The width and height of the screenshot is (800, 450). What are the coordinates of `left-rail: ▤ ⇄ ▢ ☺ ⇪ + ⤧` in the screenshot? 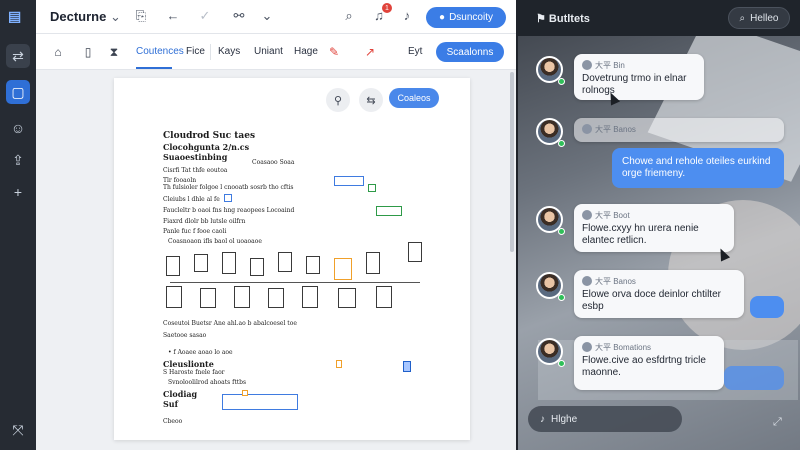 It's located at (18, 225).